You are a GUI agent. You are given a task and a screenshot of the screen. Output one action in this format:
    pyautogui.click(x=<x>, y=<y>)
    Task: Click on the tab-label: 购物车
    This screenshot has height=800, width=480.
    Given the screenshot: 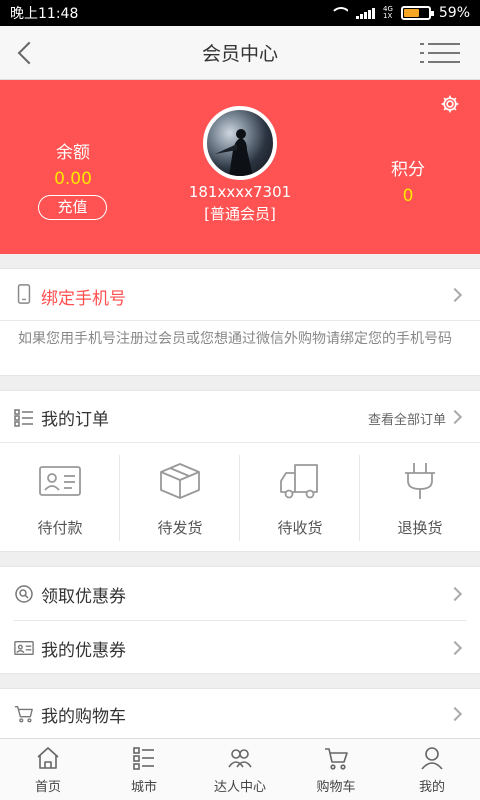 What is the action you would take?
    pyautogui.click(x=336, y=787)
    